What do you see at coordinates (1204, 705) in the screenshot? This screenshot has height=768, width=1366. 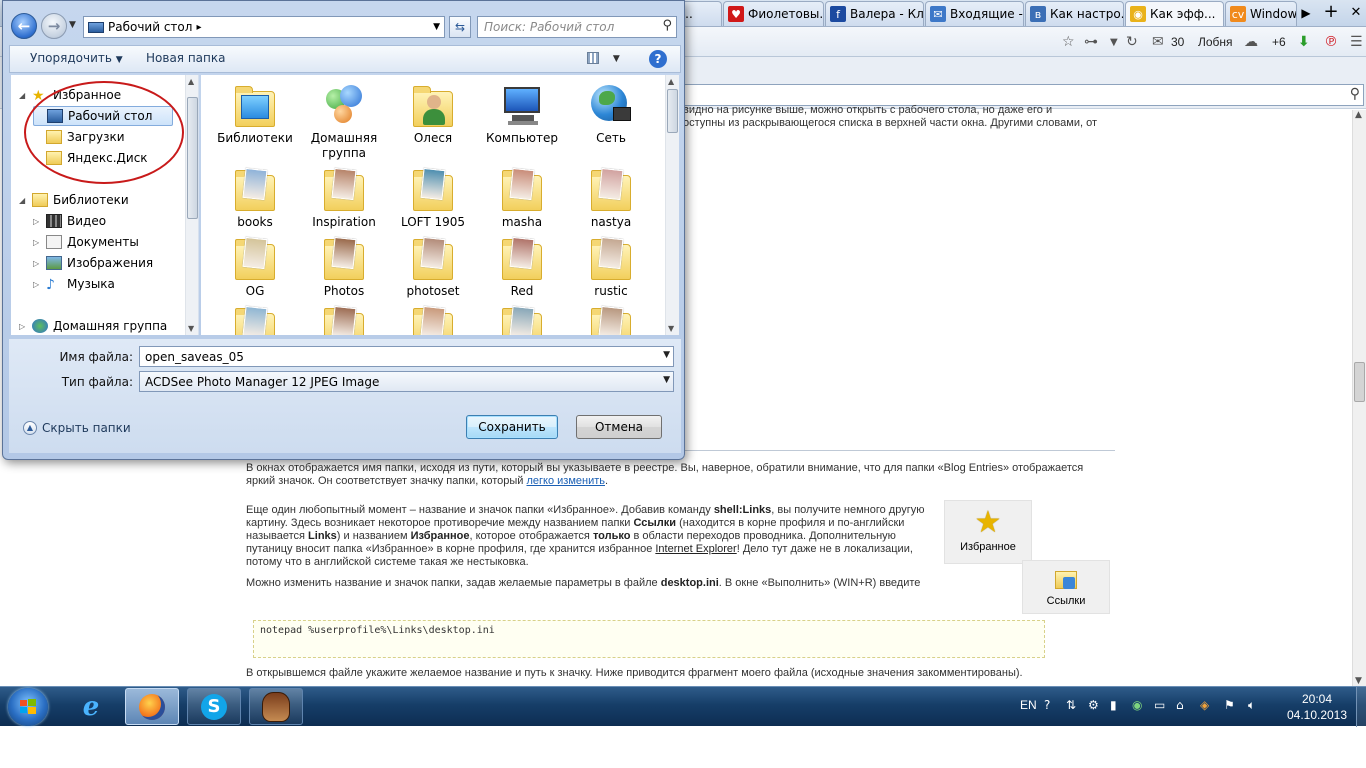 I see `update-icon: ◈` at bounding box center [1204, 705].